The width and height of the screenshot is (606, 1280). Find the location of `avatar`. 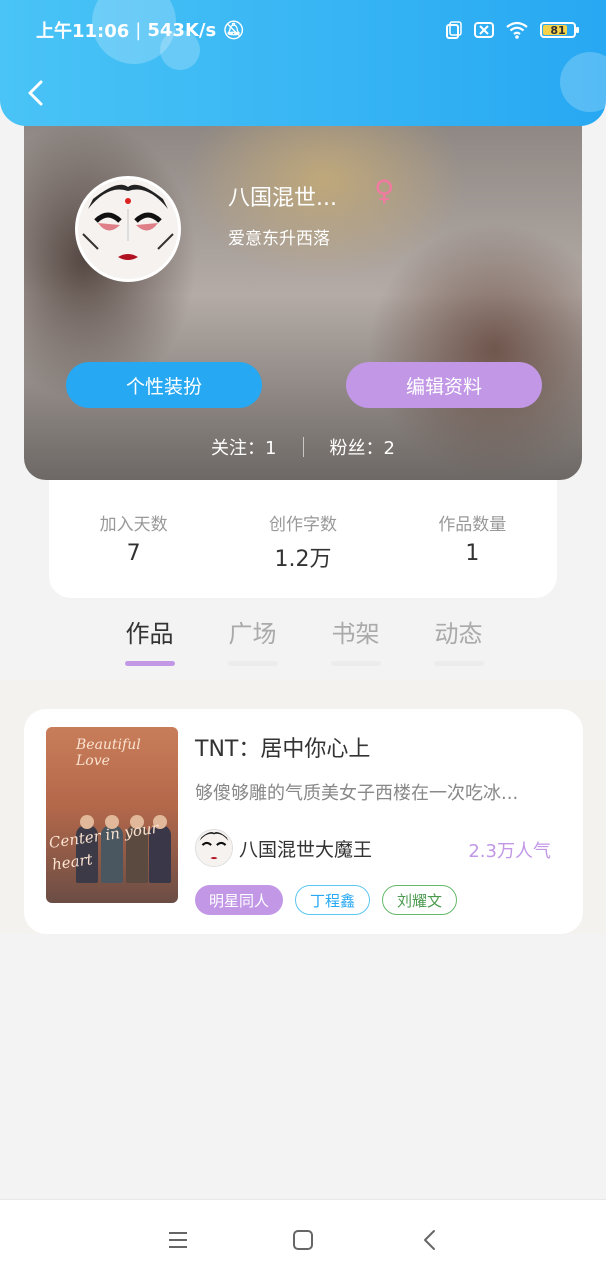

avatar is located at coordinates (128, 229).